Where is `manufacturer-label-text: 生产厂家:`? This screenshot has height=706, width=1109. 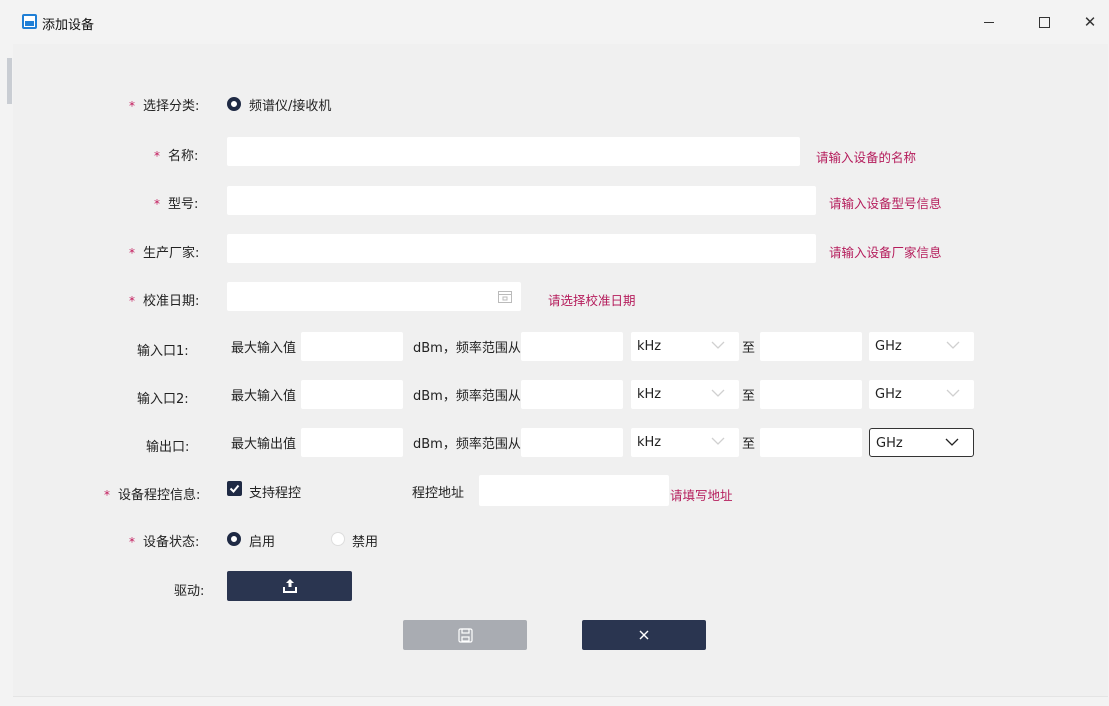
manufacturer-label-text: 生产厂家: is located at coordinates (171, 253).